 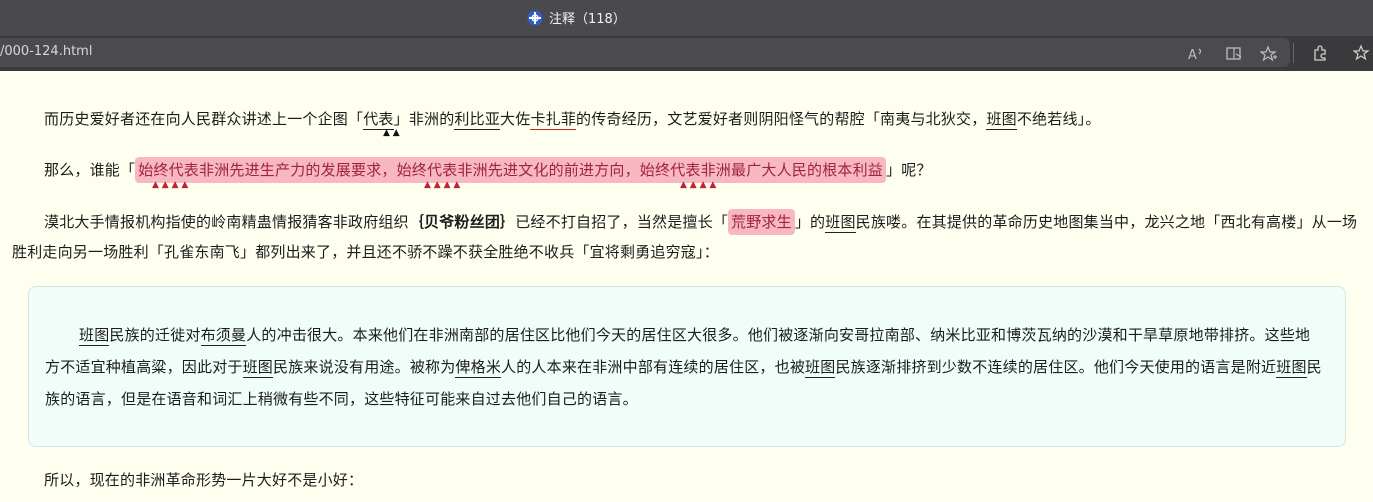 I want to click on term-link-libya: 利比亚, so click(x=477, y=120).